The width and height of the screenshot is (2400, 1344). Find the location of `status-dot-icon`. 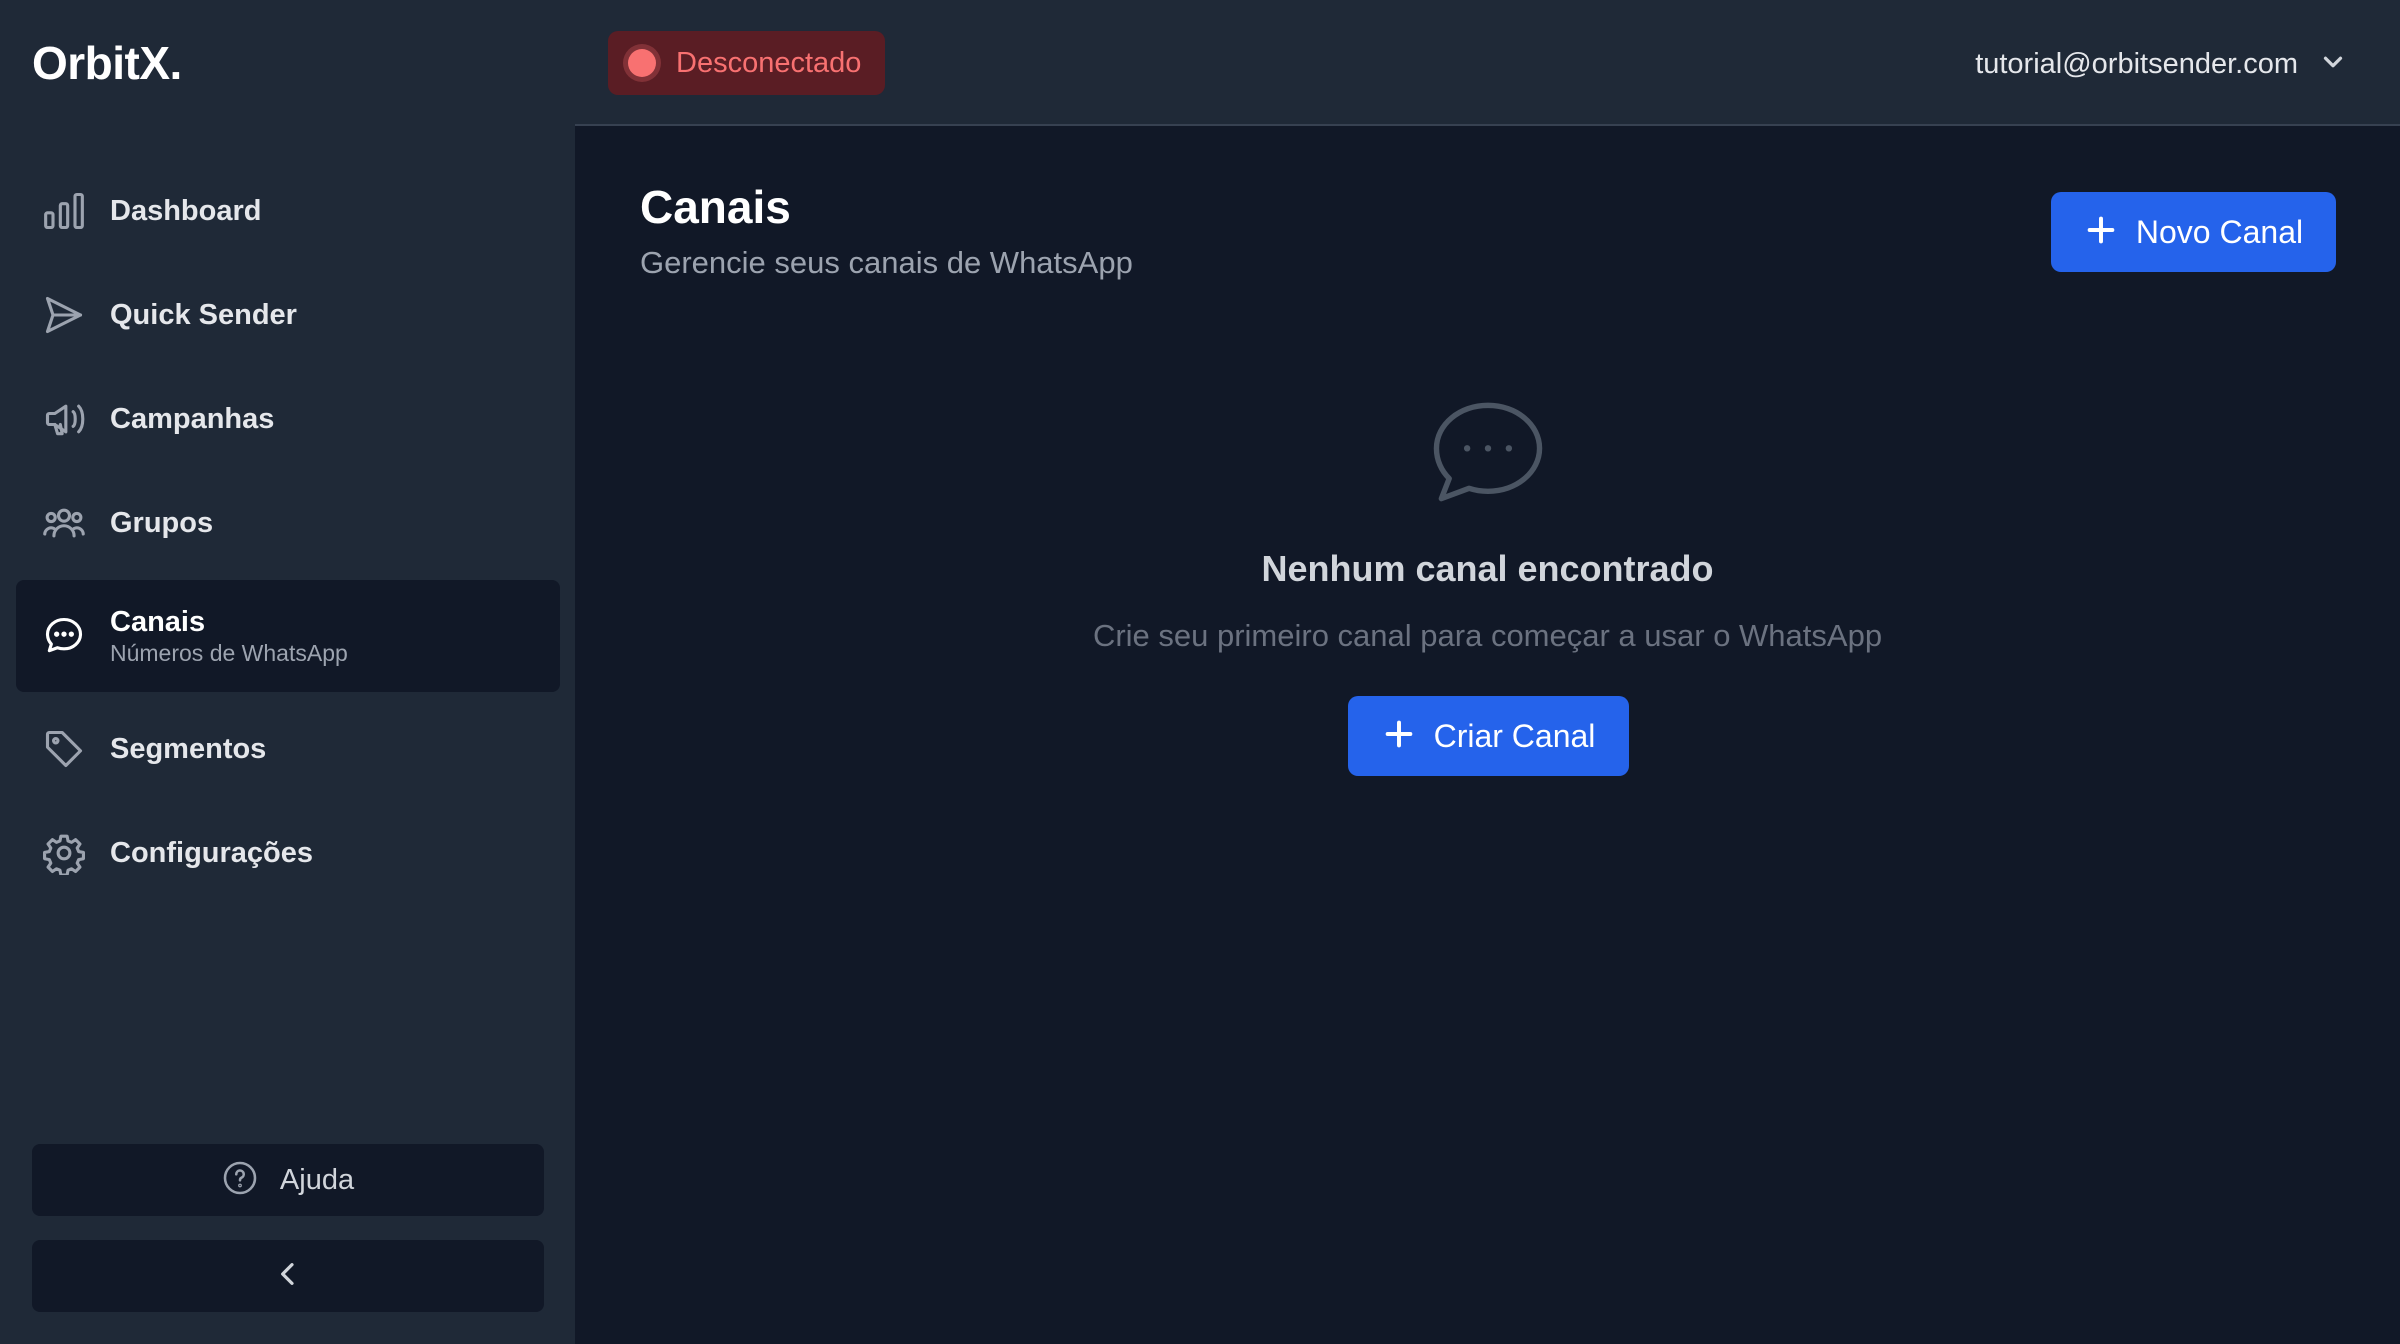

status-dot-icon is located at coordinates (642, 63).